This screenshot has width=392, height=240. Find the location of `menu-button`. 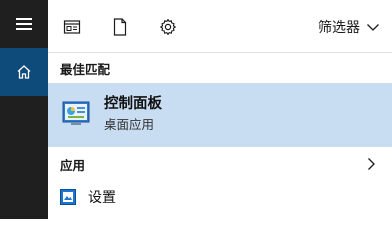

menu-button is located at coordinates (24, 24).